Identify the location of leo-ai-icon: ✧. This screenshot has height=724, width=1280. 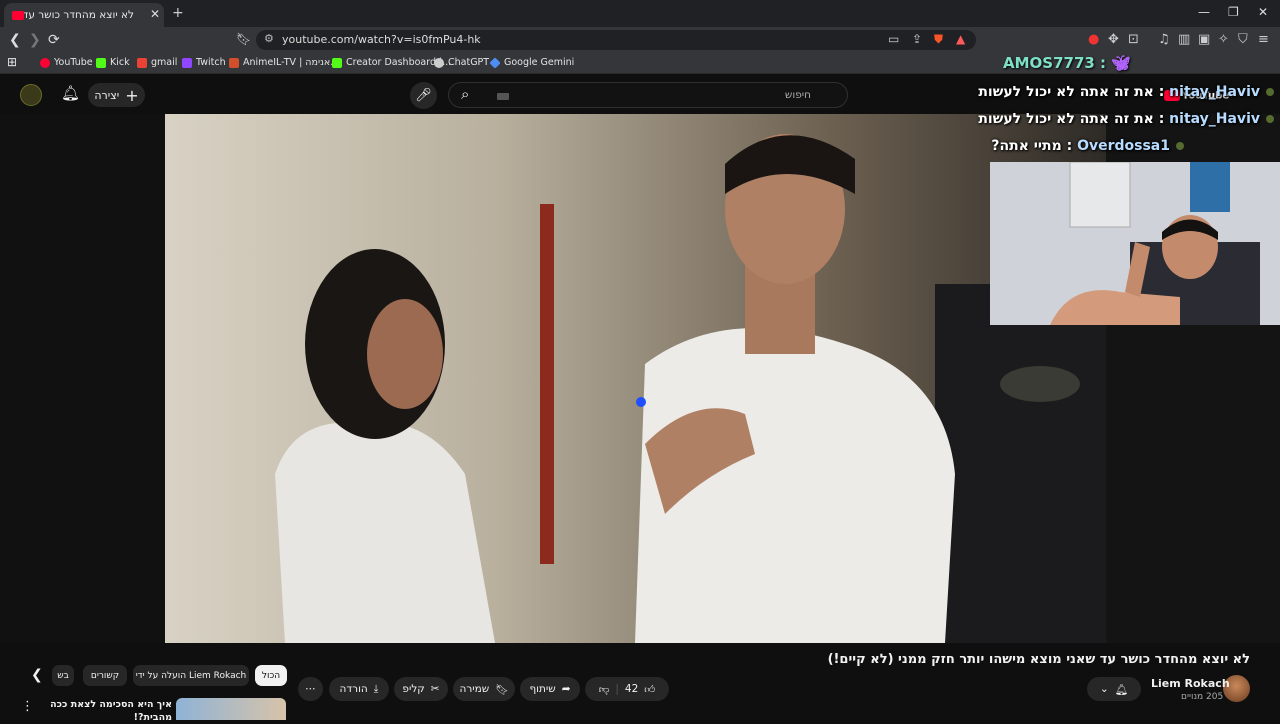
(1223, 39).